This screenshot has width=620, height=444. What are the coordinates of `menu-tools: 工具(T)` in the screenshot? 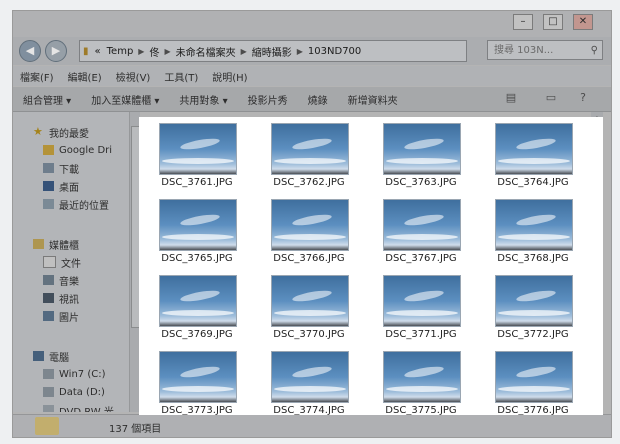 It's located at (181, 76).